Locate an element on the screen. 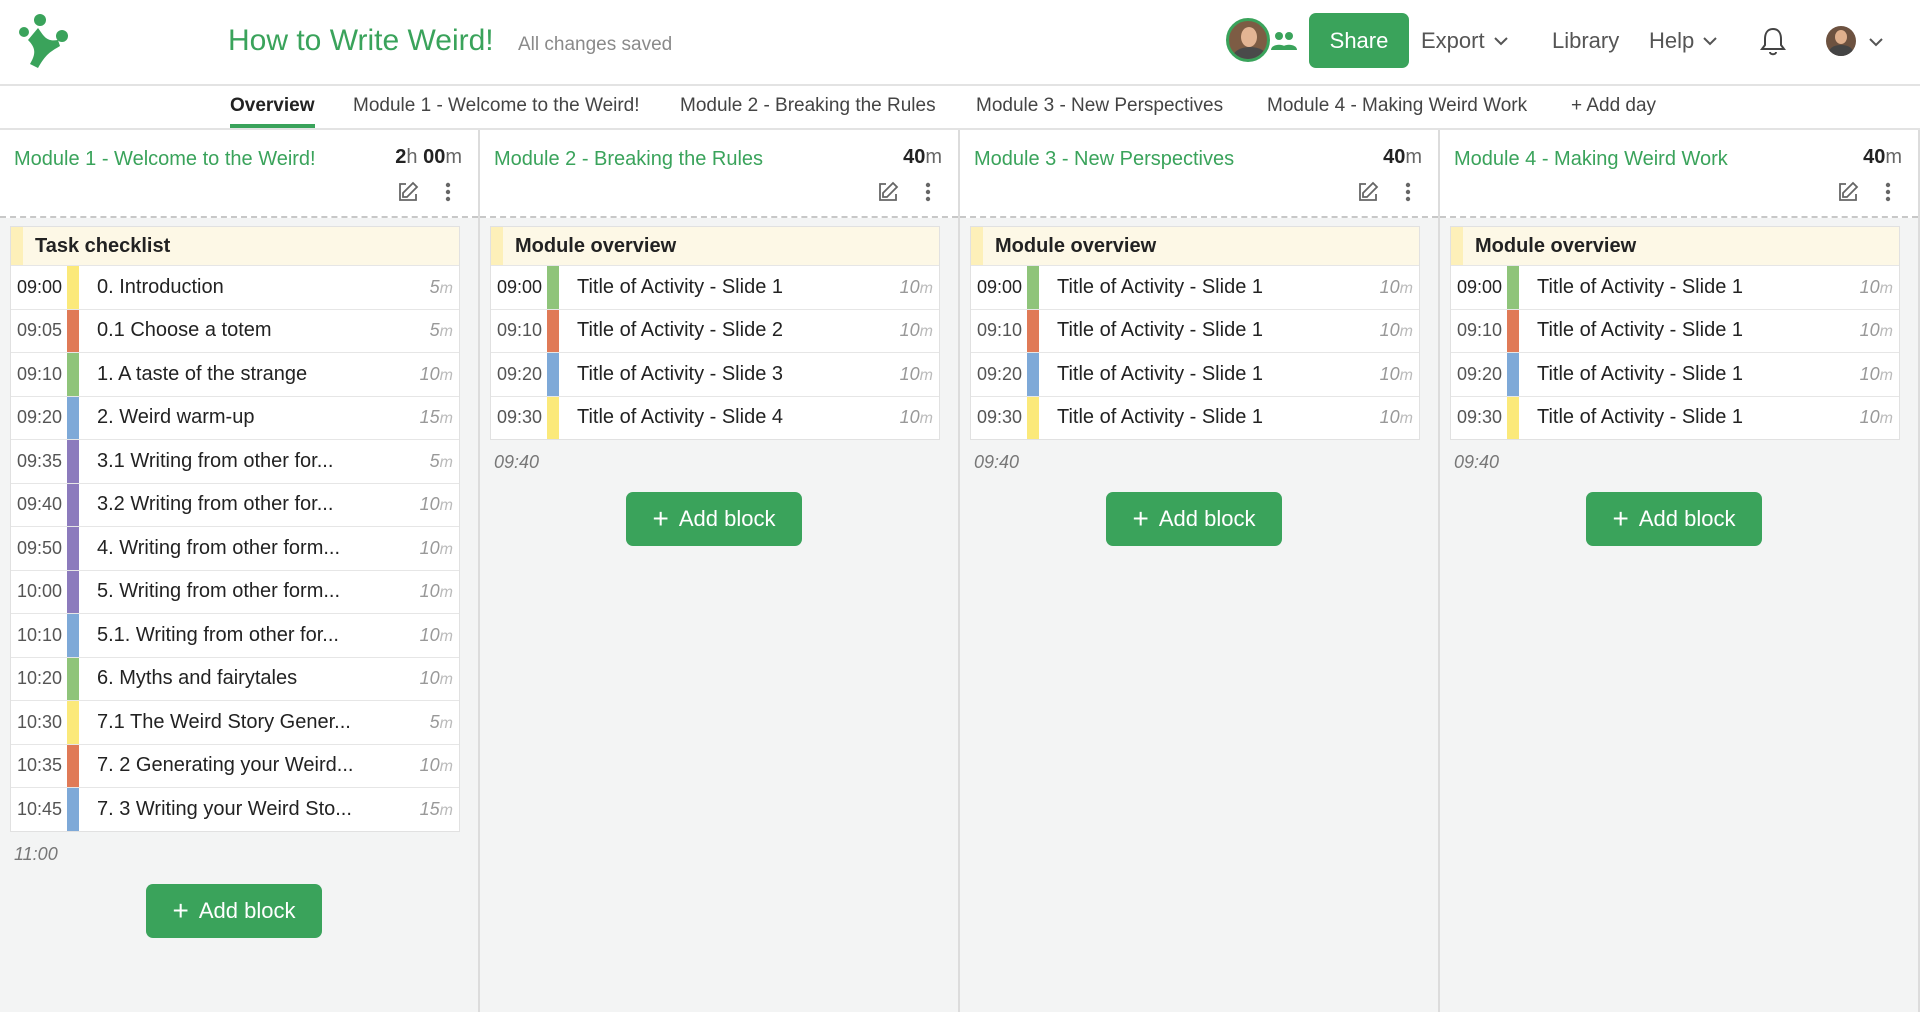 The height and width of the screenshot is (1012, 1920). activity-label: Title of Activity - Slide 1 is located at coordinates (1640, 417).